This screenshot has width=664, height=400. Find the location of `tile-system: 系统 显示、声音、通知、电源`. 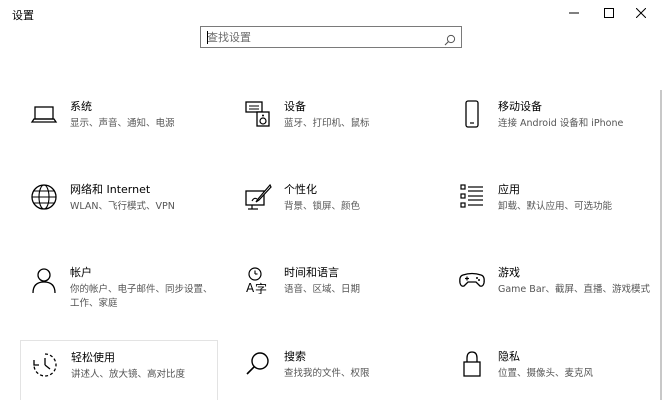

tile-system: 系统 显示、声音、通知、电源 is located at coordinates (118, 135).